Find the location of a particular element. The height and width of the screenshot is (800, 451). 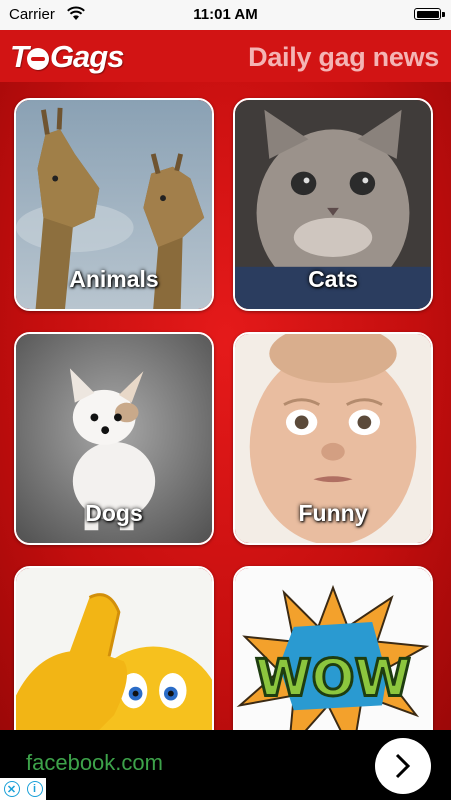

clock: 11:01 AM is located at coordinates (225, 14).